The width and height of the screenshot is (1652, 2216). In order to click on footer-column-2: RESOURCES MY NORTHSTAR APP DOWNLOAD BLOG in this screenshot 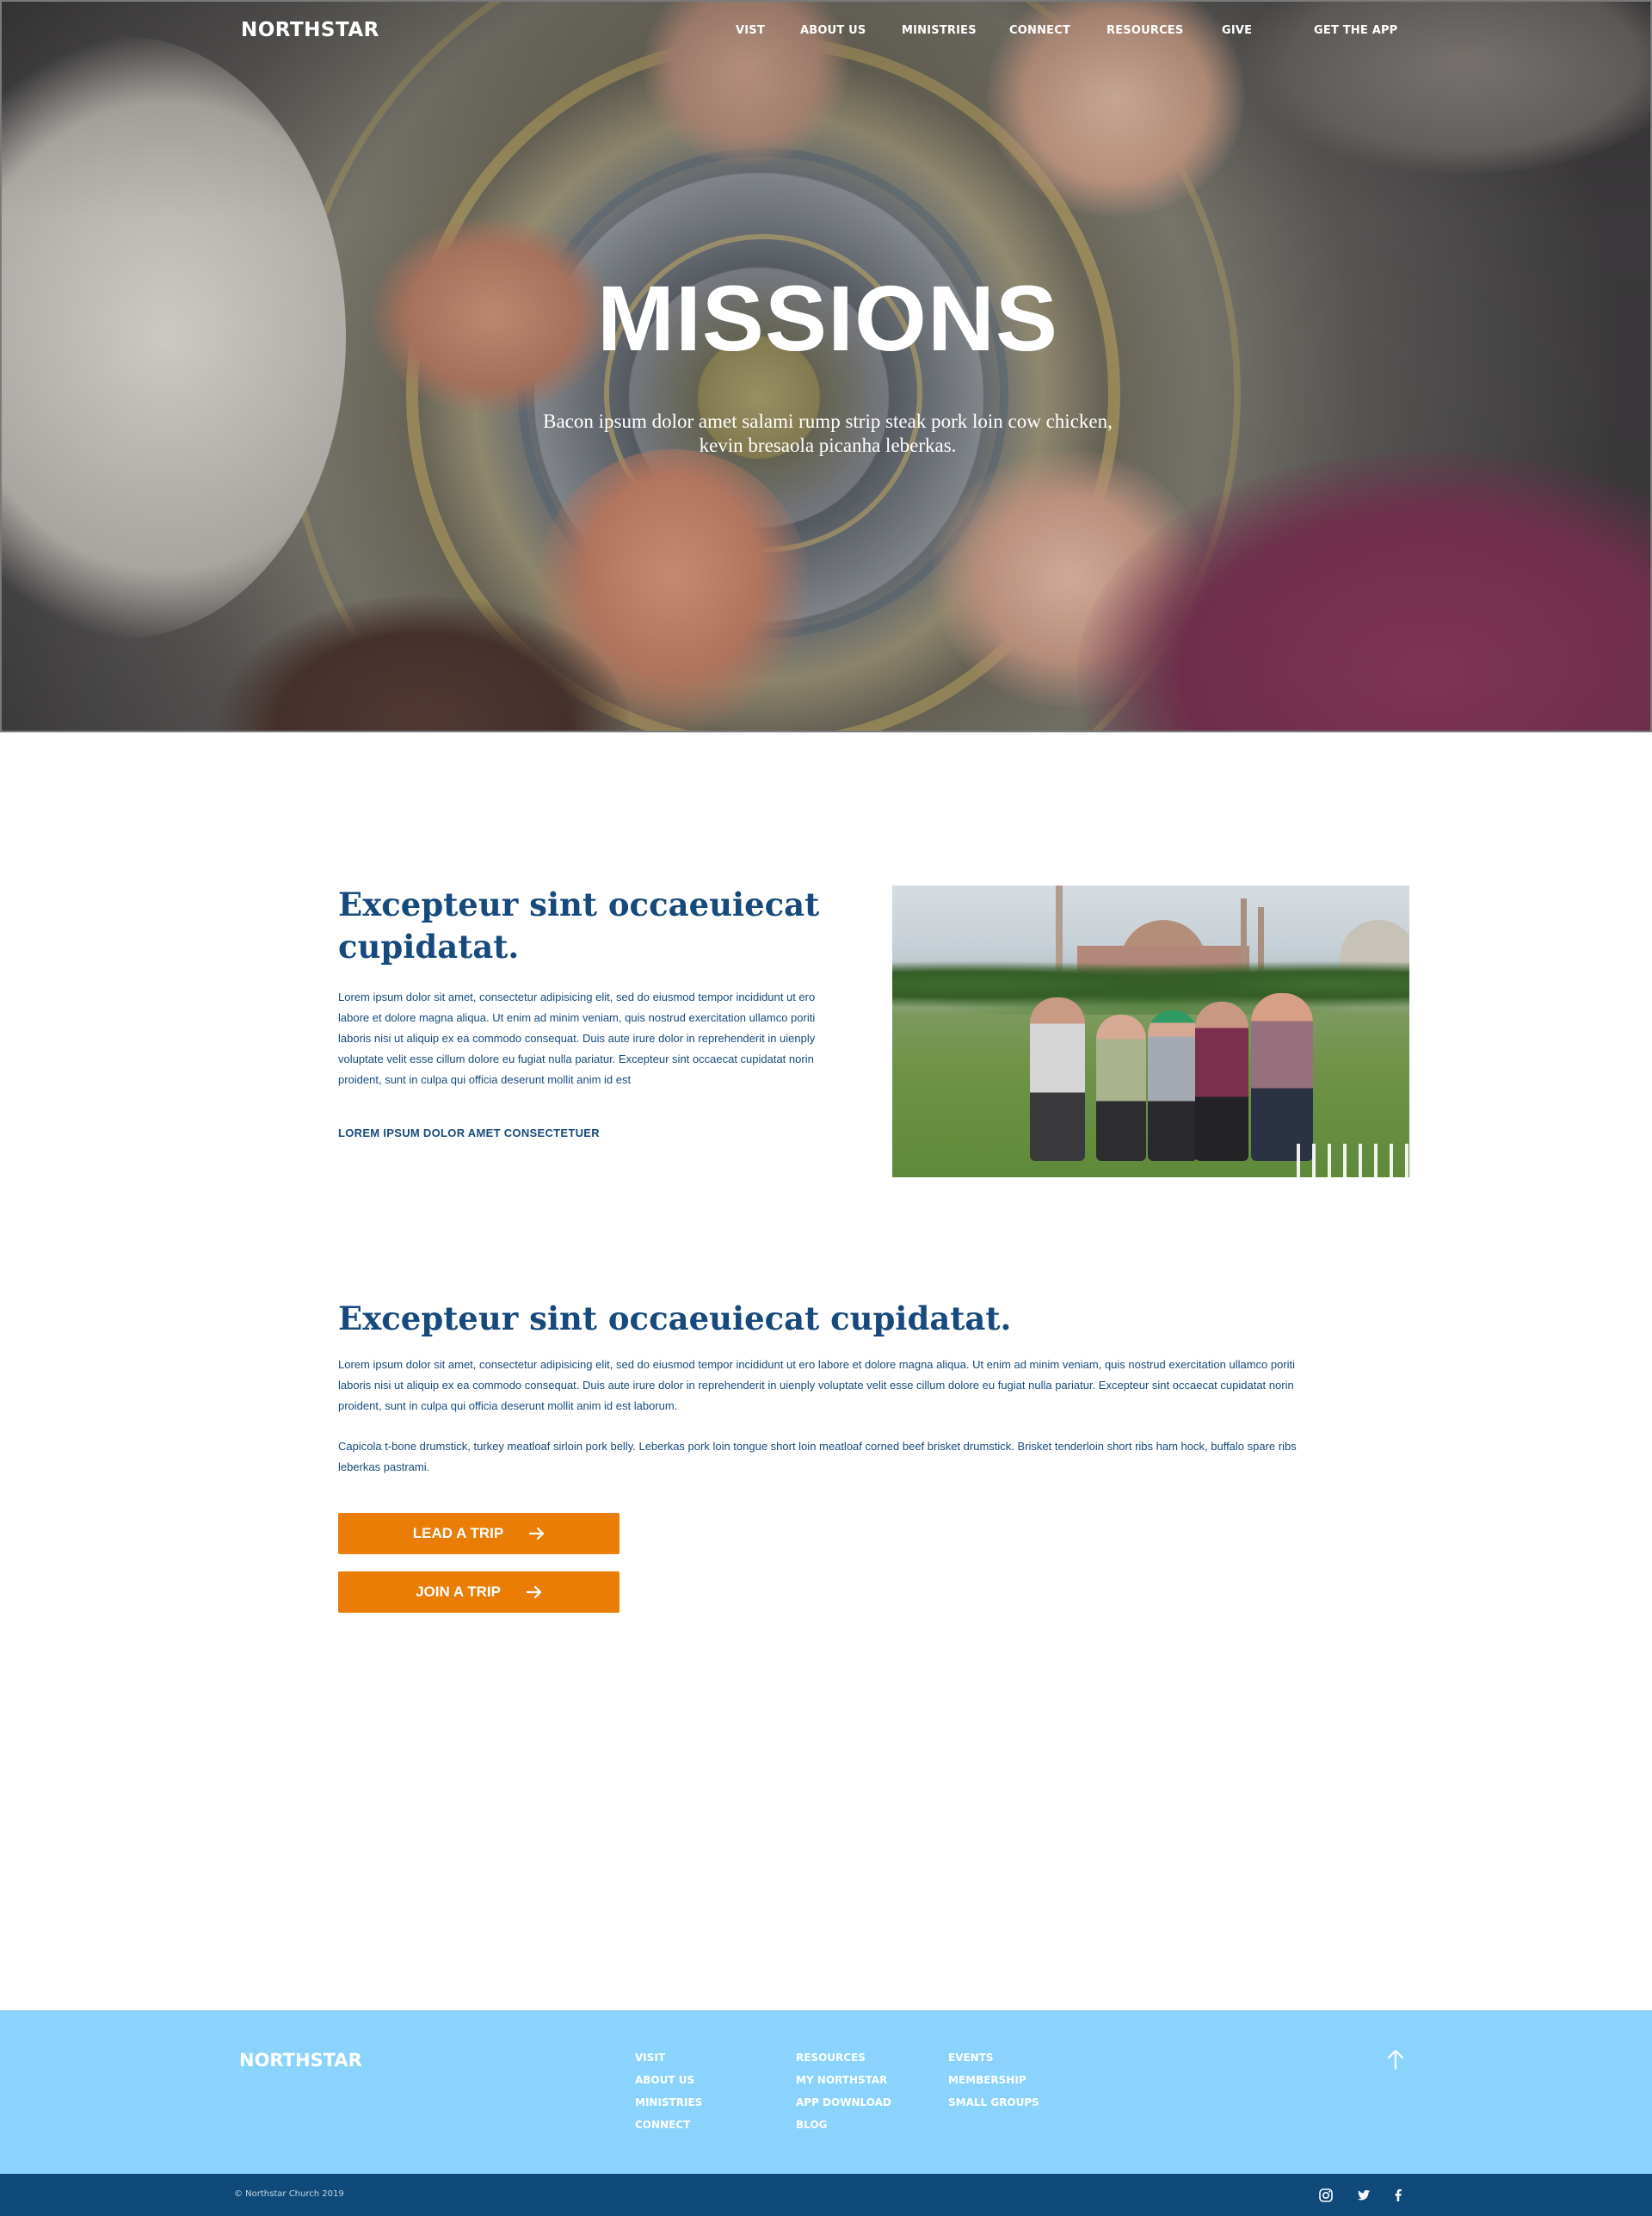, I will do `click(843, 2097)`.